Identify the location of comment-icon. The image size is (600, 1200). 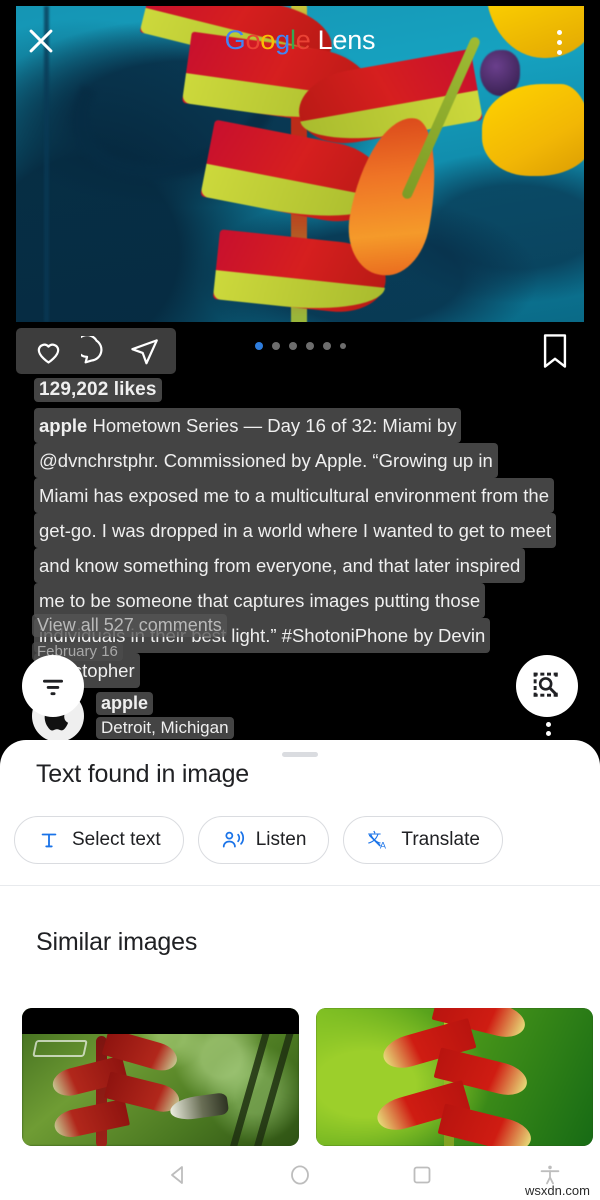
(96, 351).